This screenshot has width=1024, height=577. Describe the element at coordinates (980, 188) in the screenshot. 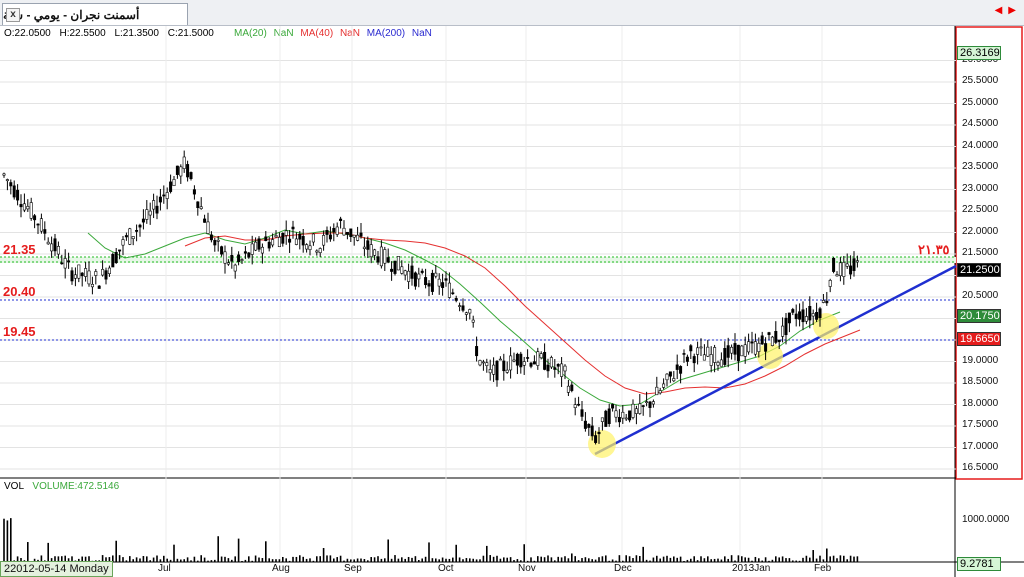

I see `price-tick-label: 23.0000` at that location.